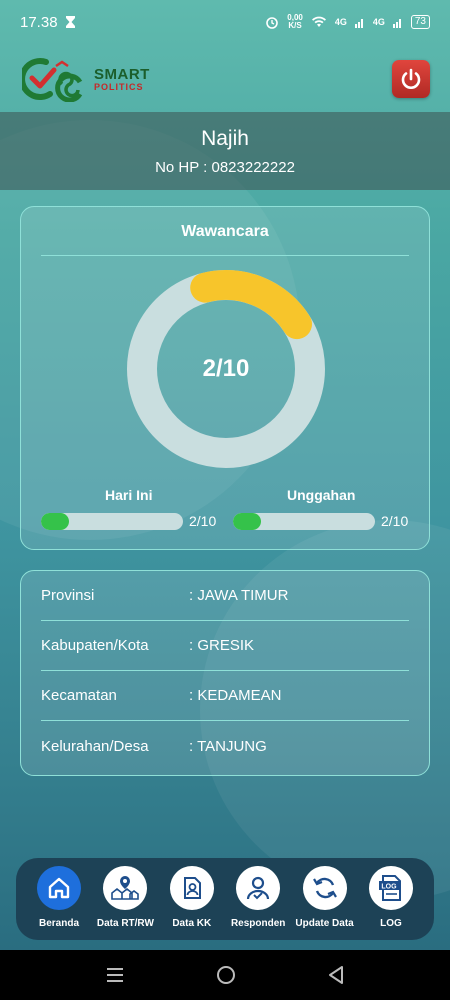 Image resolution: width=450 pixels, height=1000 pixels. I want to click on home-icon, so click(59, 888).